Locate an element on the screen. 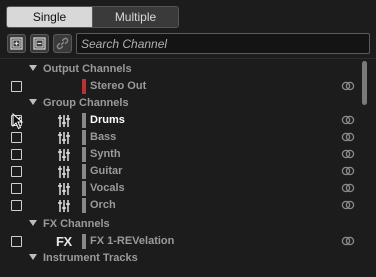 This screenshot has height=277, width=376. channel-name: Orch is located at coordinates (103, 205).